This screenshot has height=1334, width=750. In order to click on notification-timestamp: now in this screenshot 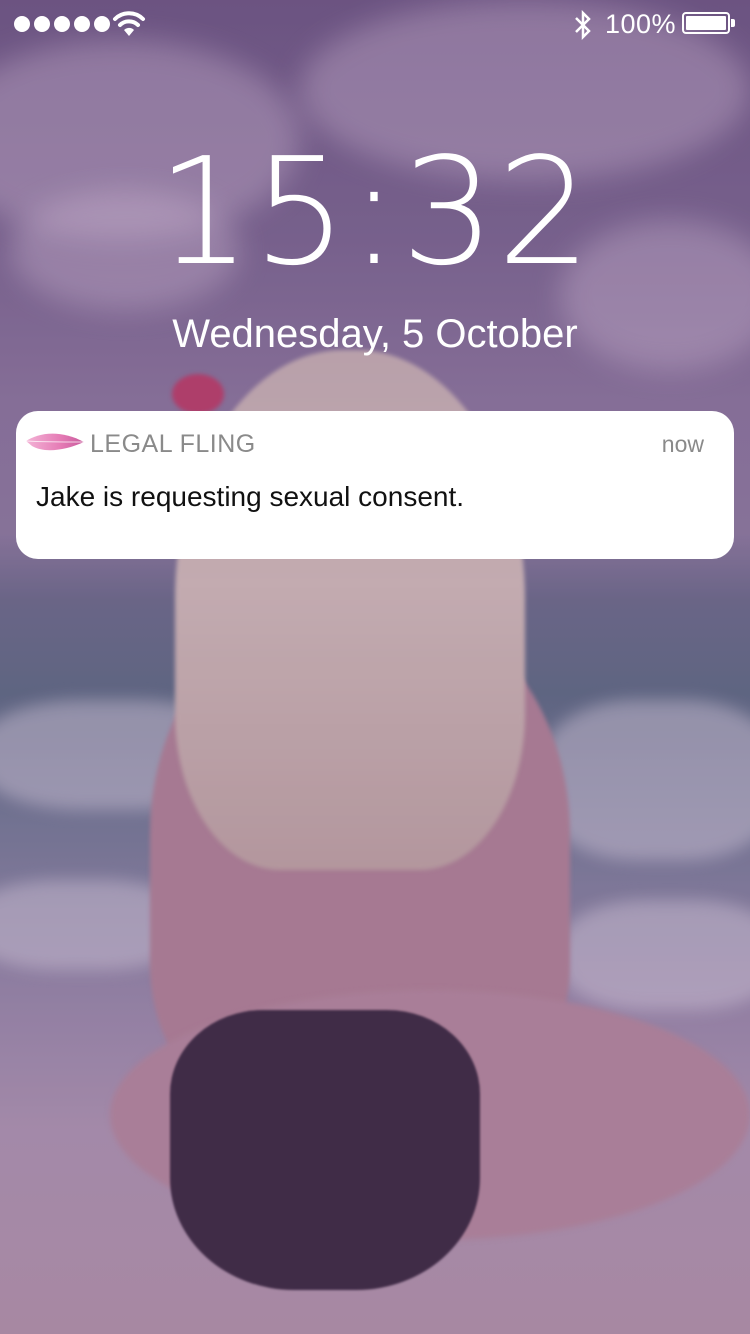, I will do `click(682, 444)`.